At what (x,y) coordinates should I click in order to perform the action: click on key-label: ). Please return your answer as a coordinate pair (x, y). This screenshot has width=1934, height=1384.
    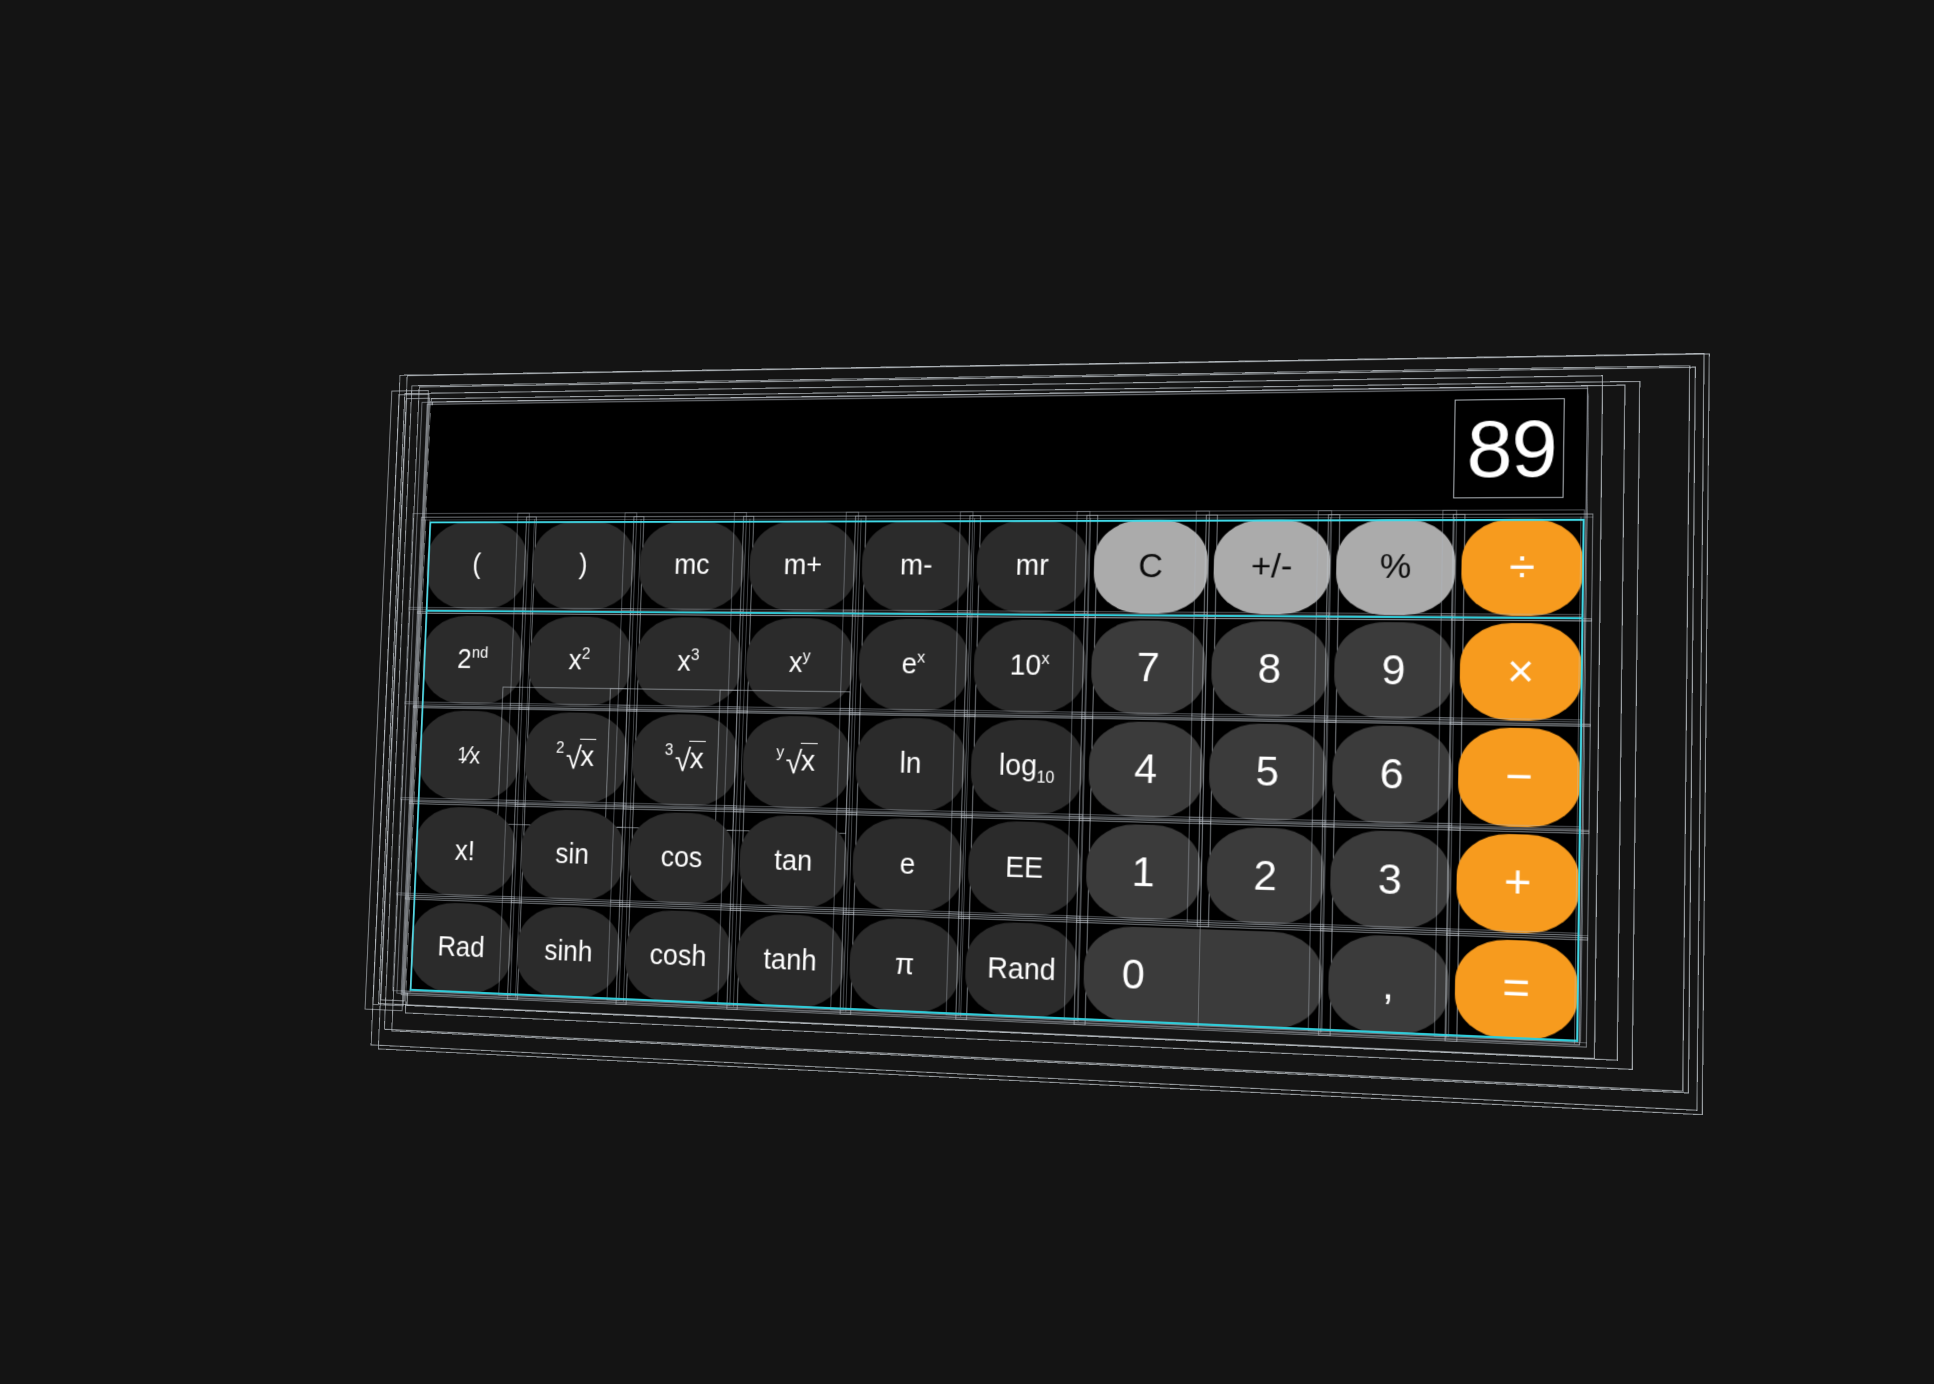
    Looking at the image, I should click on (583, 565).